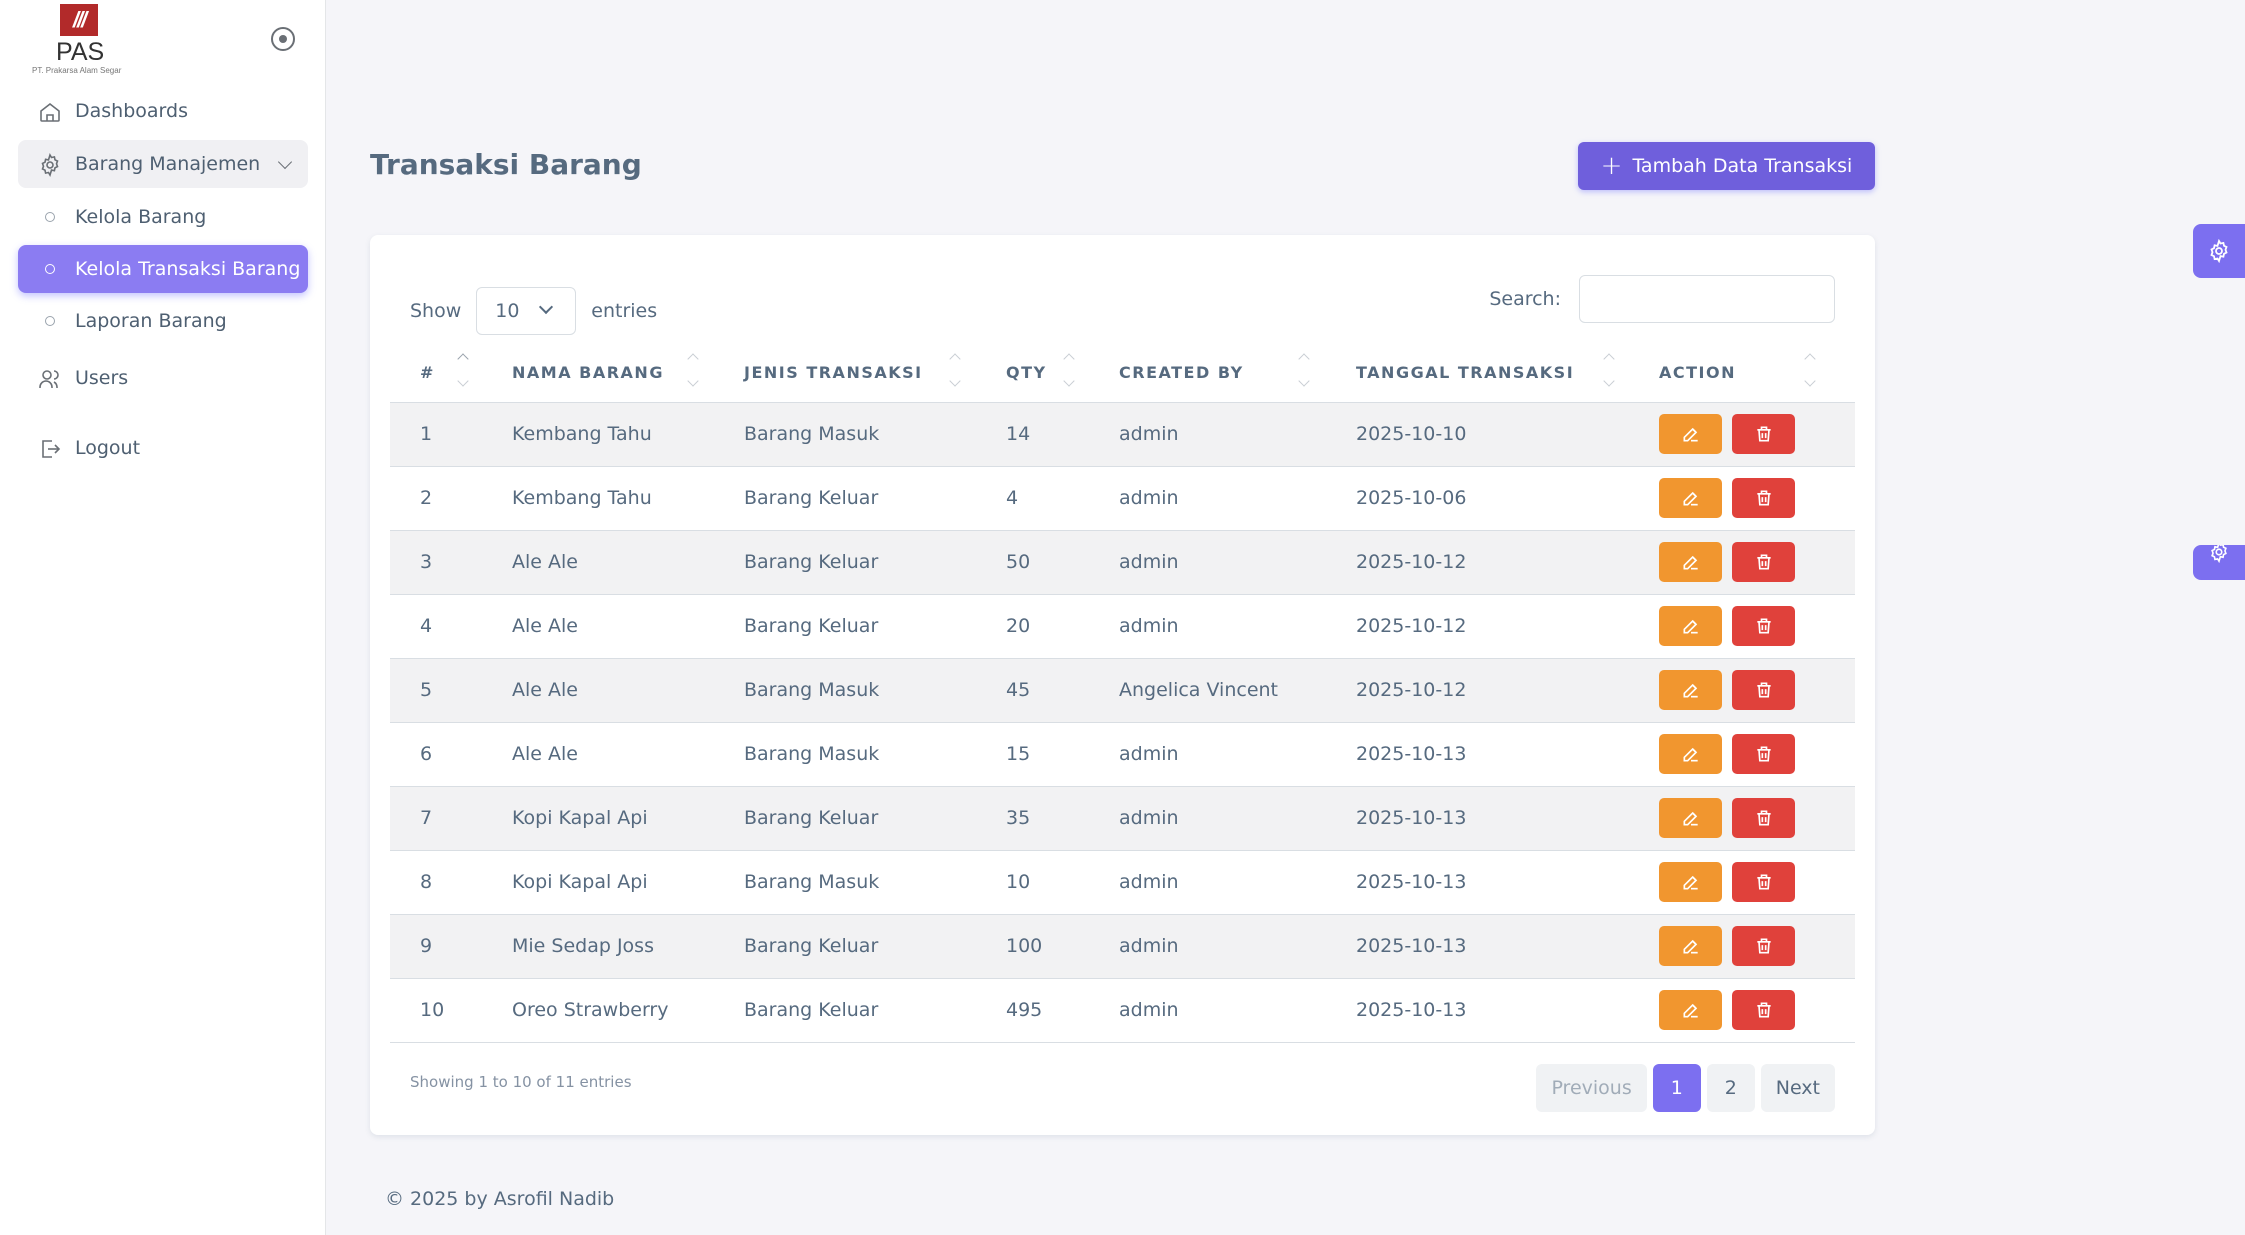  I want to click on settings-side-tab, so click(2219, 251).